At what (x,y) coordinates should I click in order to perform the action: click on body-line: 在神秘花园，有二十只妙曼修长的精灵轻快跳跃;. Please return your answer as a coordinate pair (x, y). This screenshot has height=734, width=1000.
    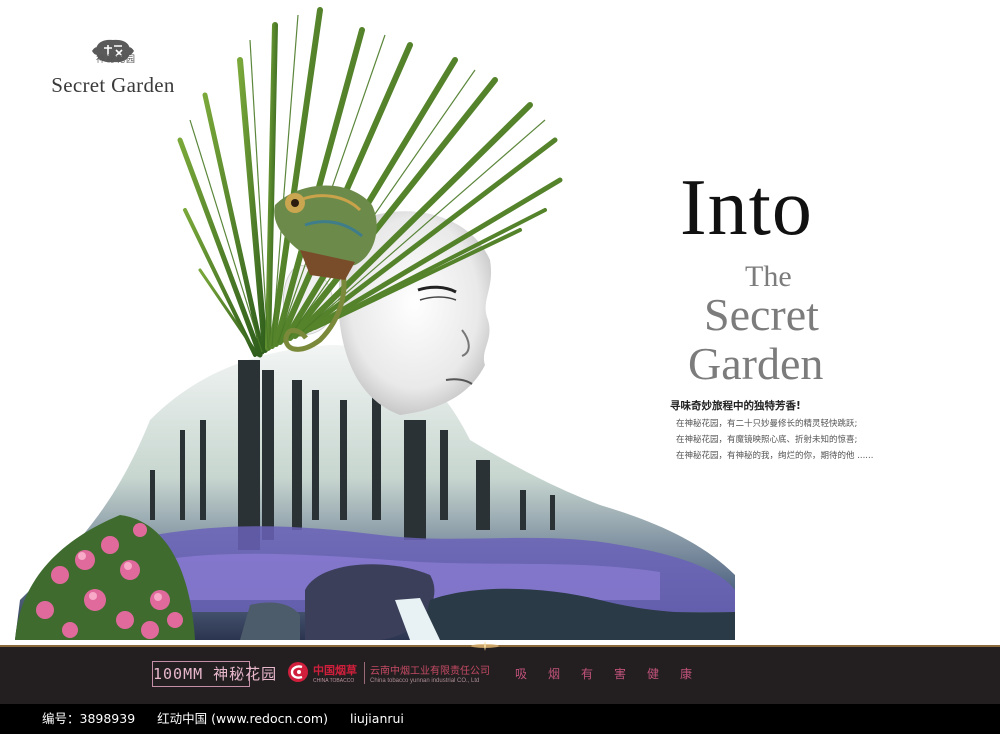
    Looking at the image, I should click on (767, 424).